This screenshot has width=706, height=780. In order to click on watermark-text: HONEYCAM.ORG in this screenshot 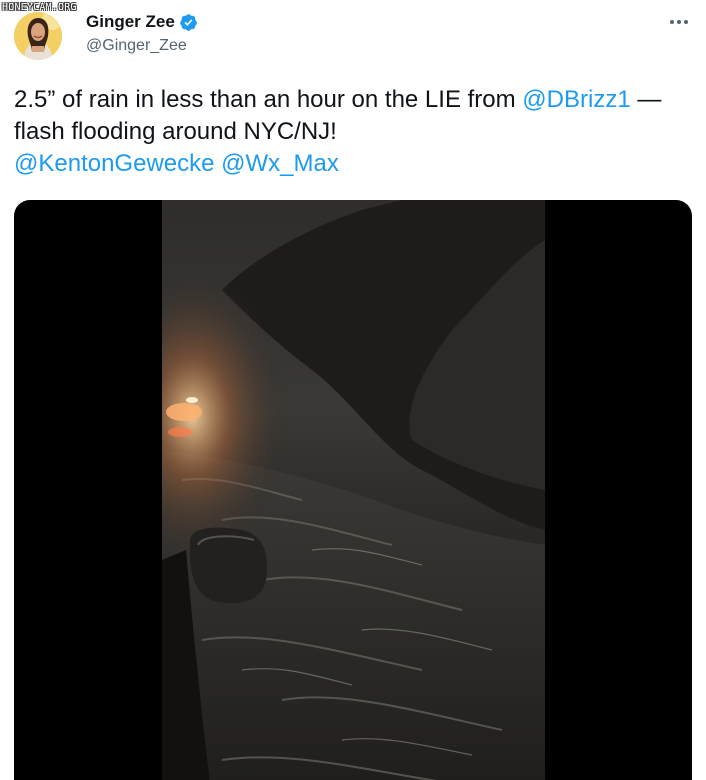, I will do `click(39, 7)`.